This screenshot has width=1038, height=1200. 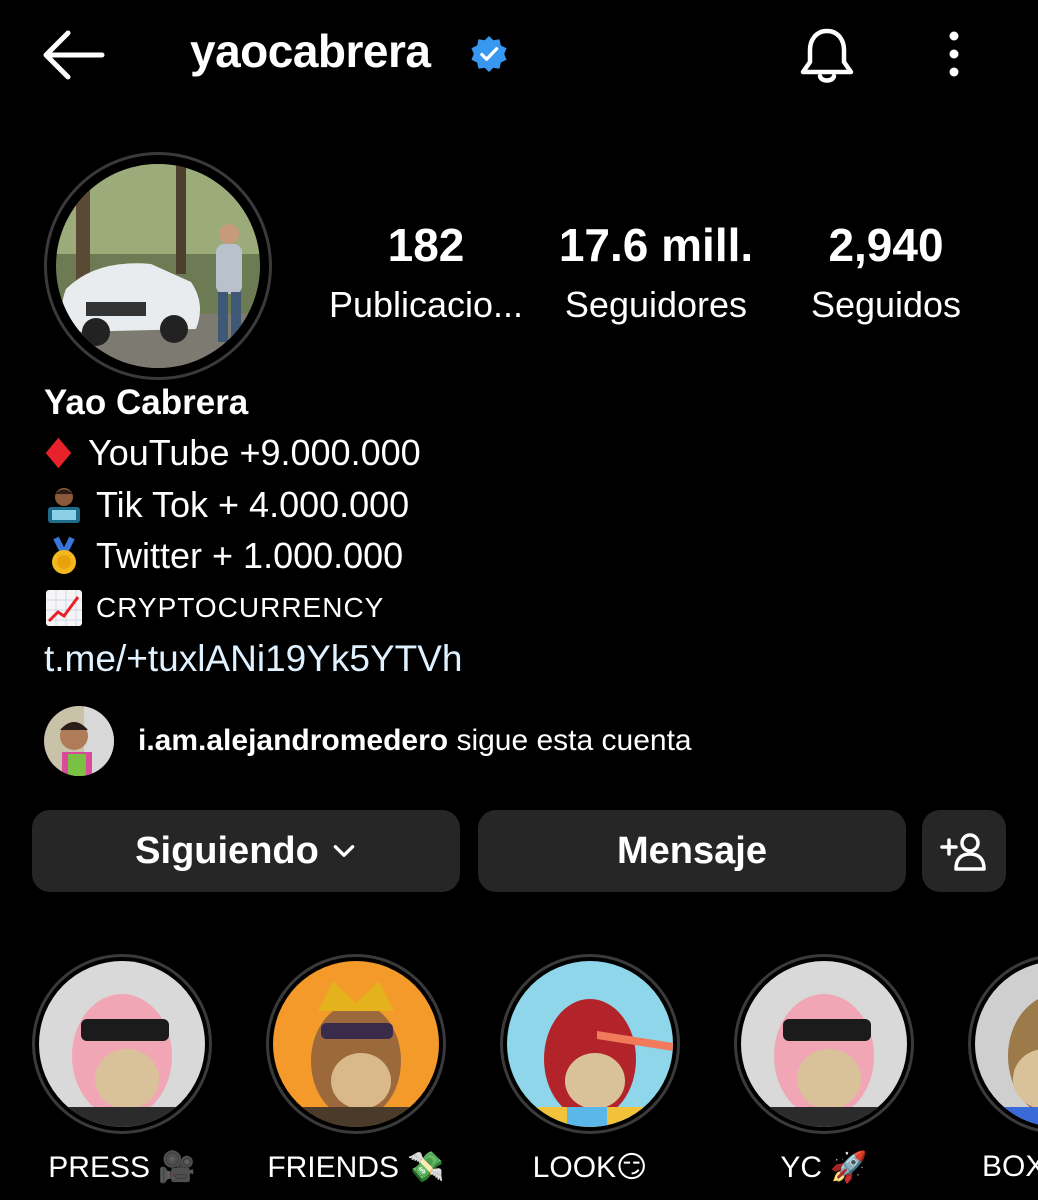 I want to click on more-options-icon, so click(x=954, y=54).